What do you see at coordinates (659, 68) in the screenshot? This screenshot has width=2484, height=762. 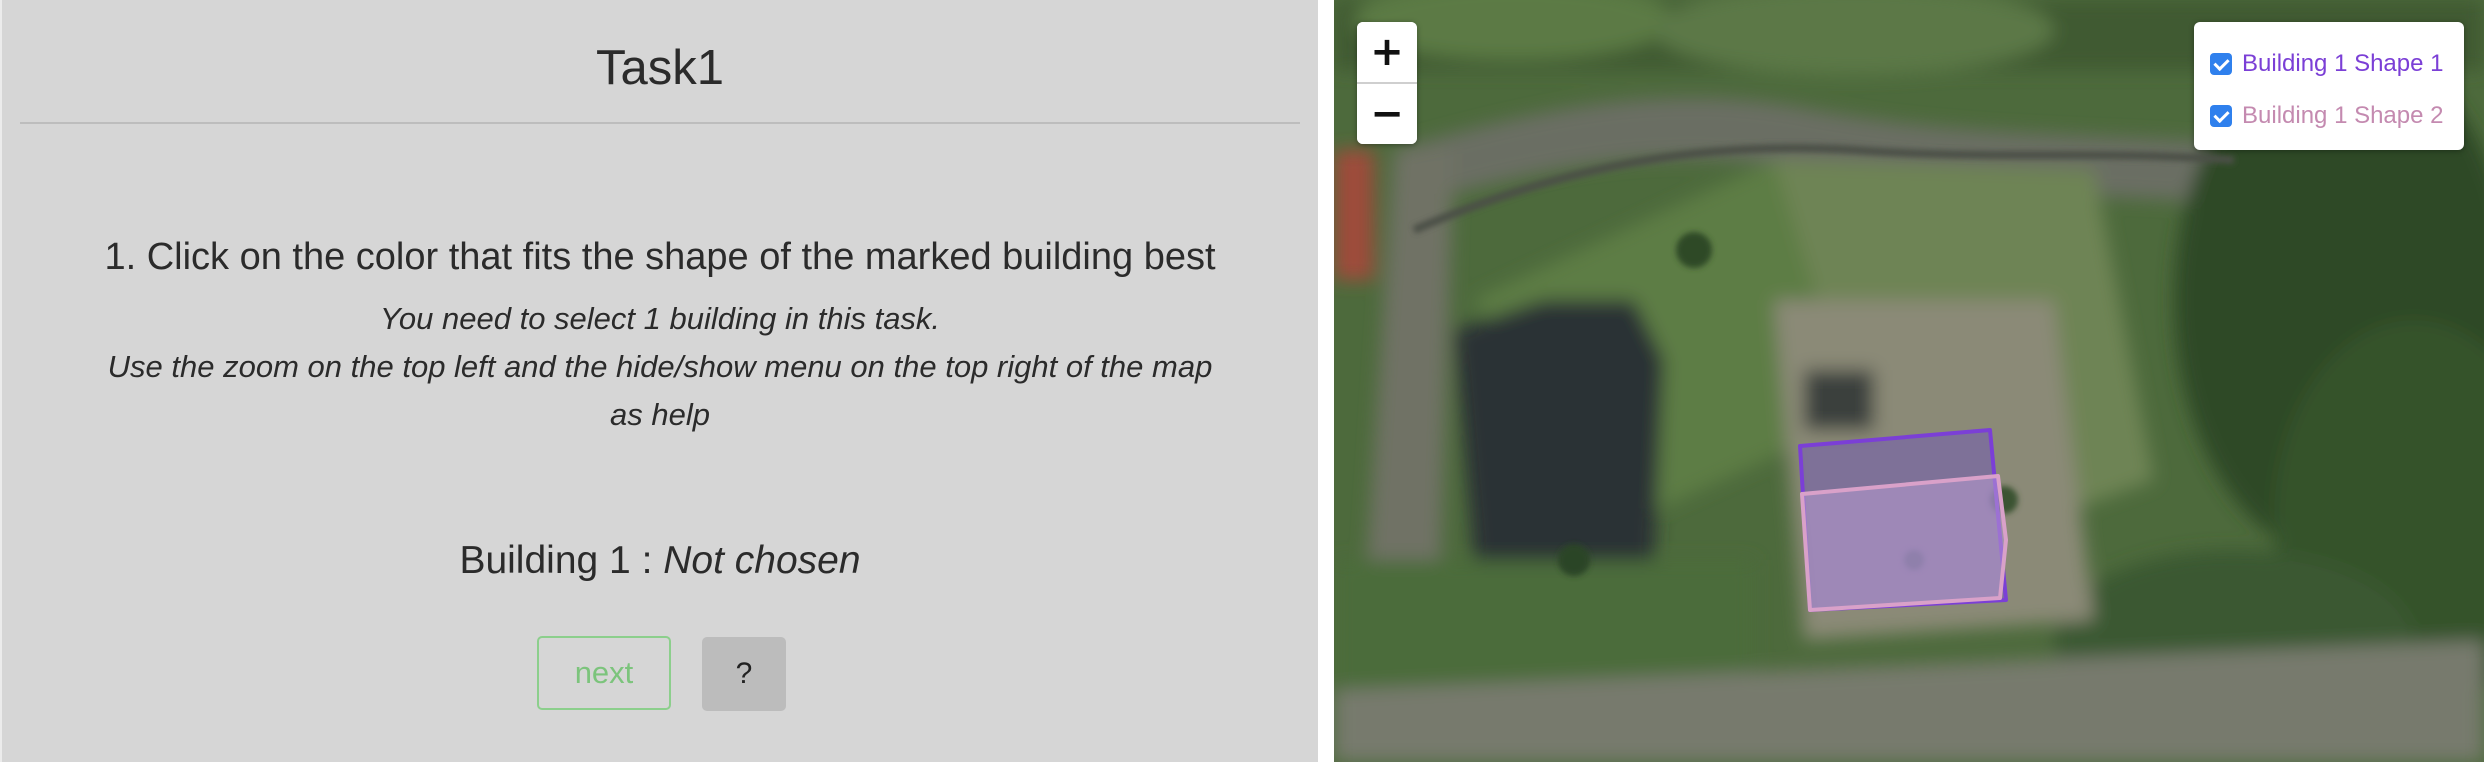 I see `task-title: Task1` at bounding box center [659, 68].